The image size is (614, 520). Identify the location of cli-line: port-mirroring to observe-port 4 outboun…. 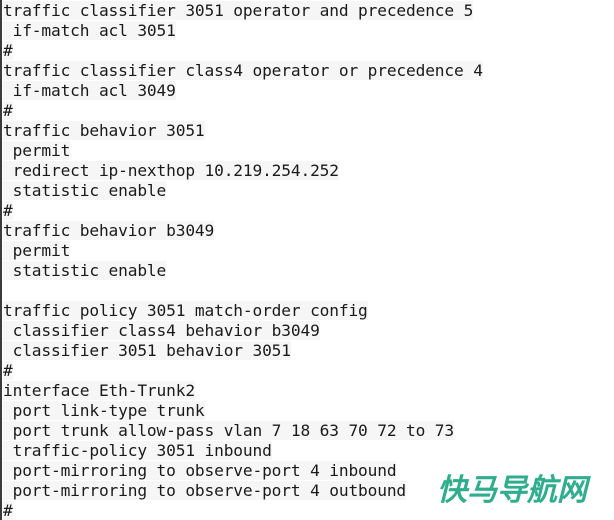
(307, 491).